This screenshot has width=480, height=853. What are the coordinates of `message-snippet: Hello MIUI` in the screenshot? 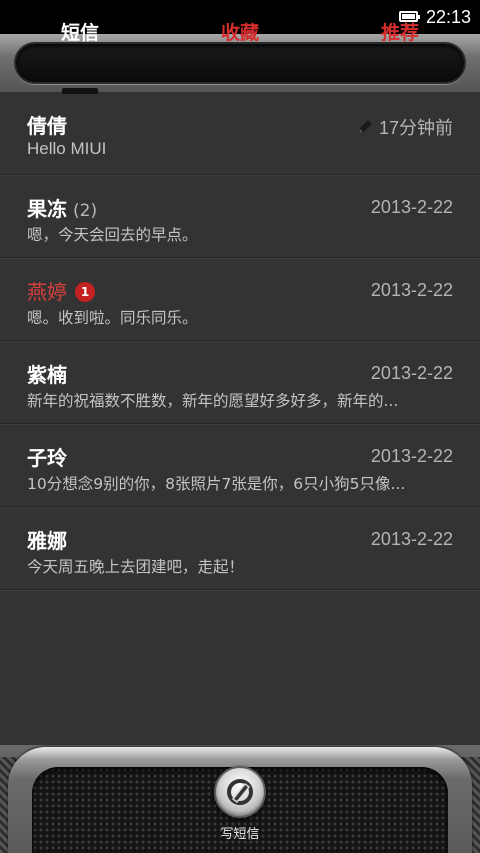 It's located at (67, 148).